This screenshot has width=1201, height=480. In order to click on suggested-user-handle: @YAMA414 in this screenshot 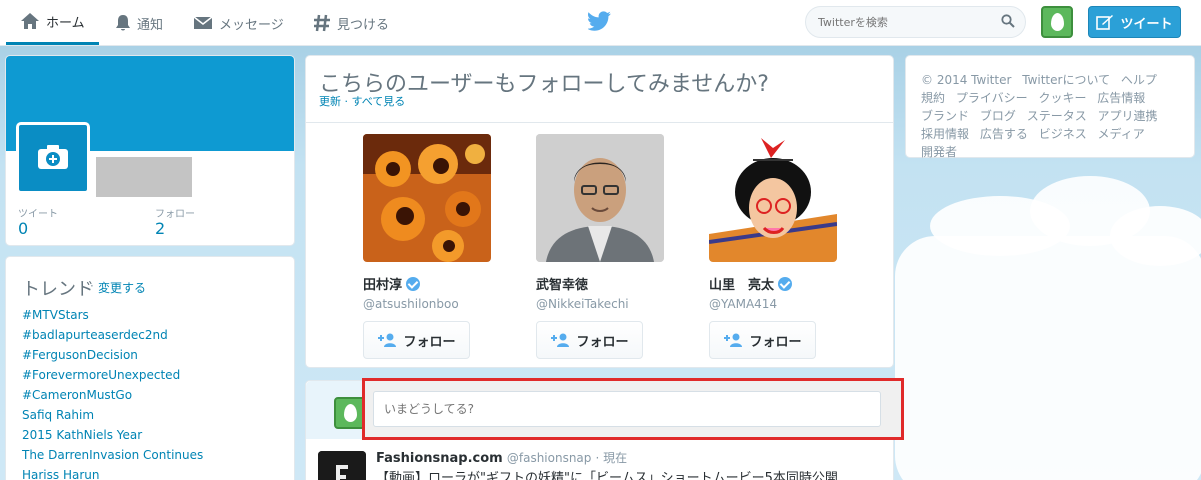, I will do `click(779, 304)`.